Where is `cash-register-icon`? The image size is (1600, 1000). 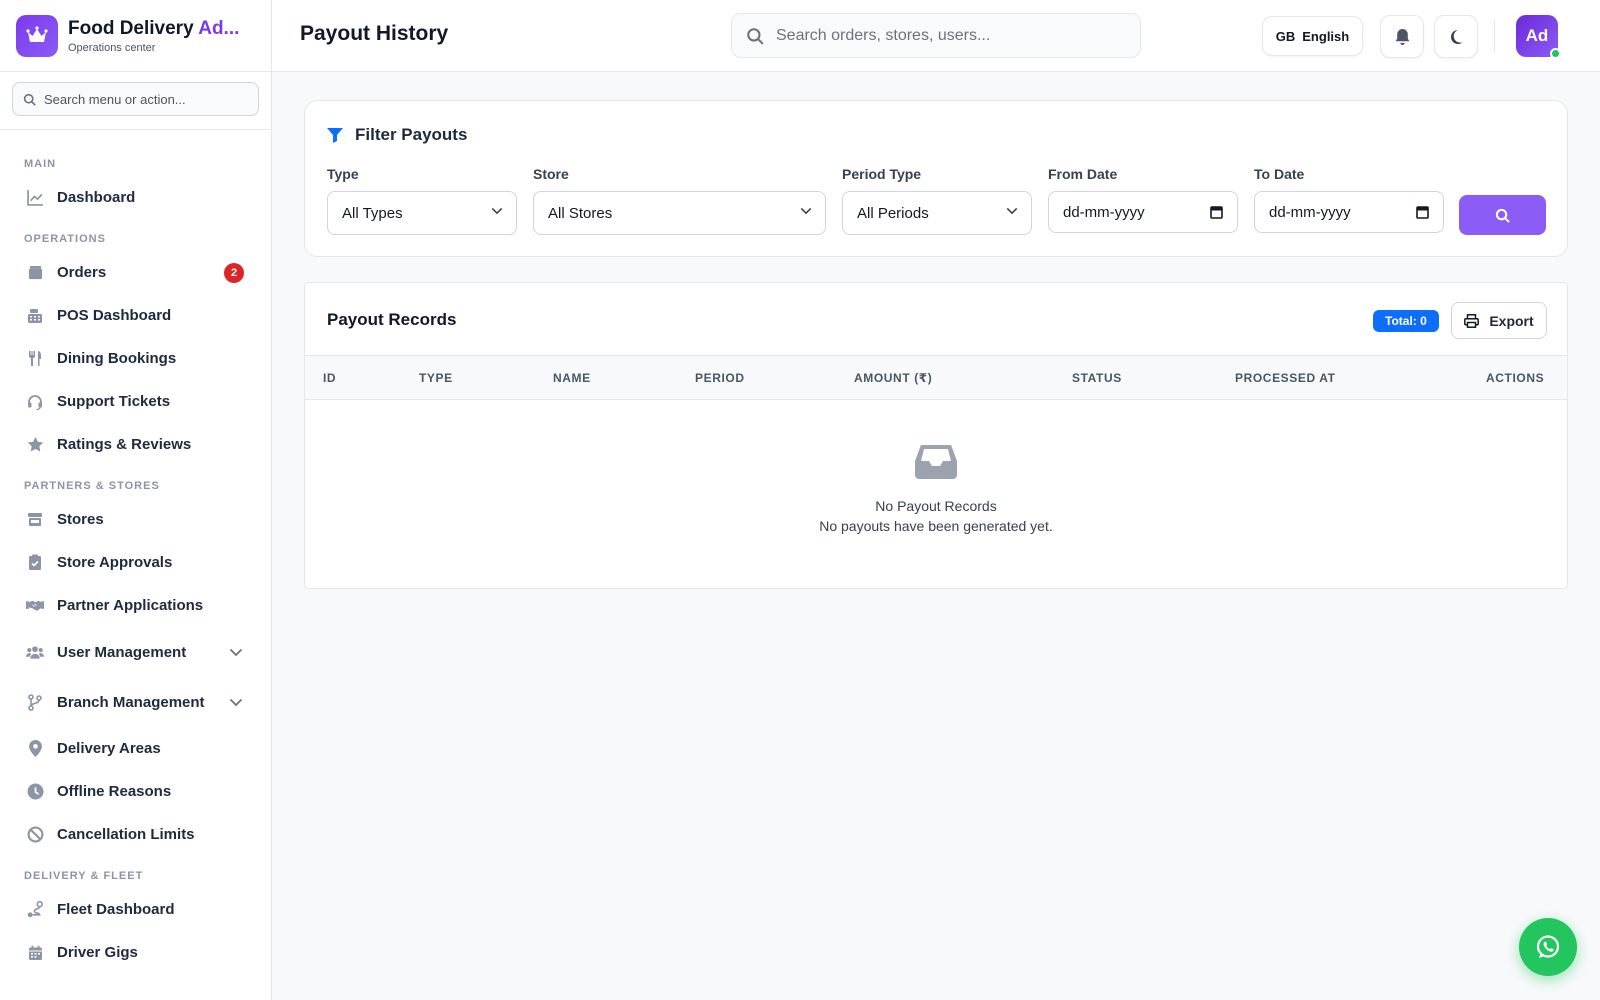 cash-register-icon is located at coordinates (35, 316).